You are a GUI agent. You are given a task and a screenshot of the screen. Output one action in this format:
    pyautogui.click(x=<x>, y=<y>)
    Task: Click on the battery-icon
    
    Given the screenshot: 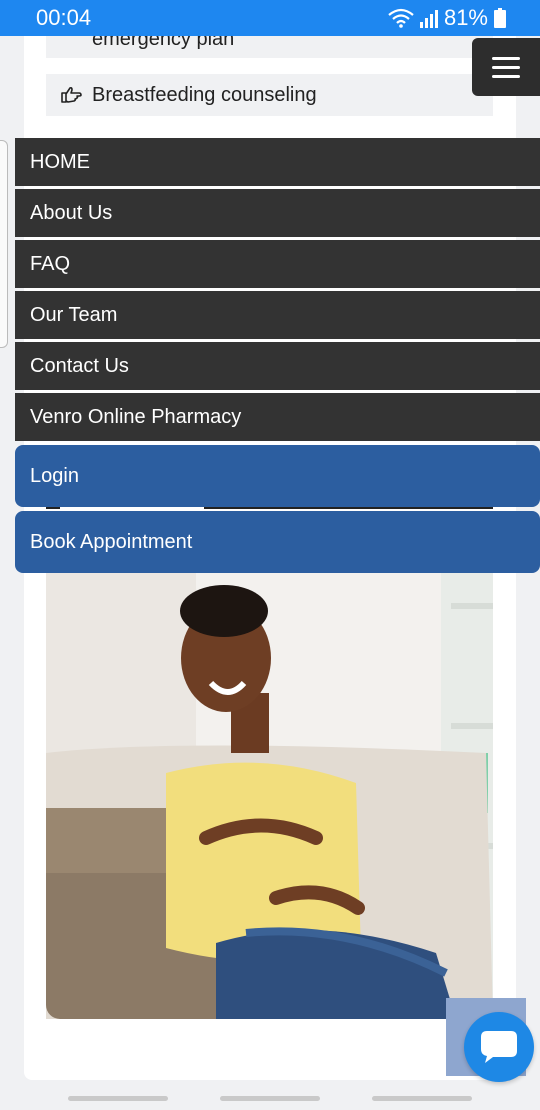 What is the action you would take?
    pyautogui.click(x=500, y=18)
    